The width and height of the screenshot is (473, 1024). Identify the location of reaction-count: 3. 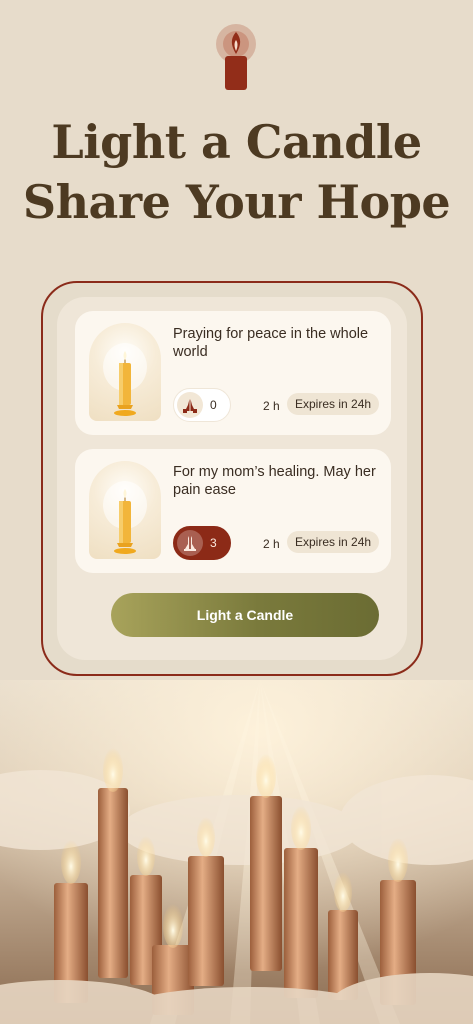
(213, 543).